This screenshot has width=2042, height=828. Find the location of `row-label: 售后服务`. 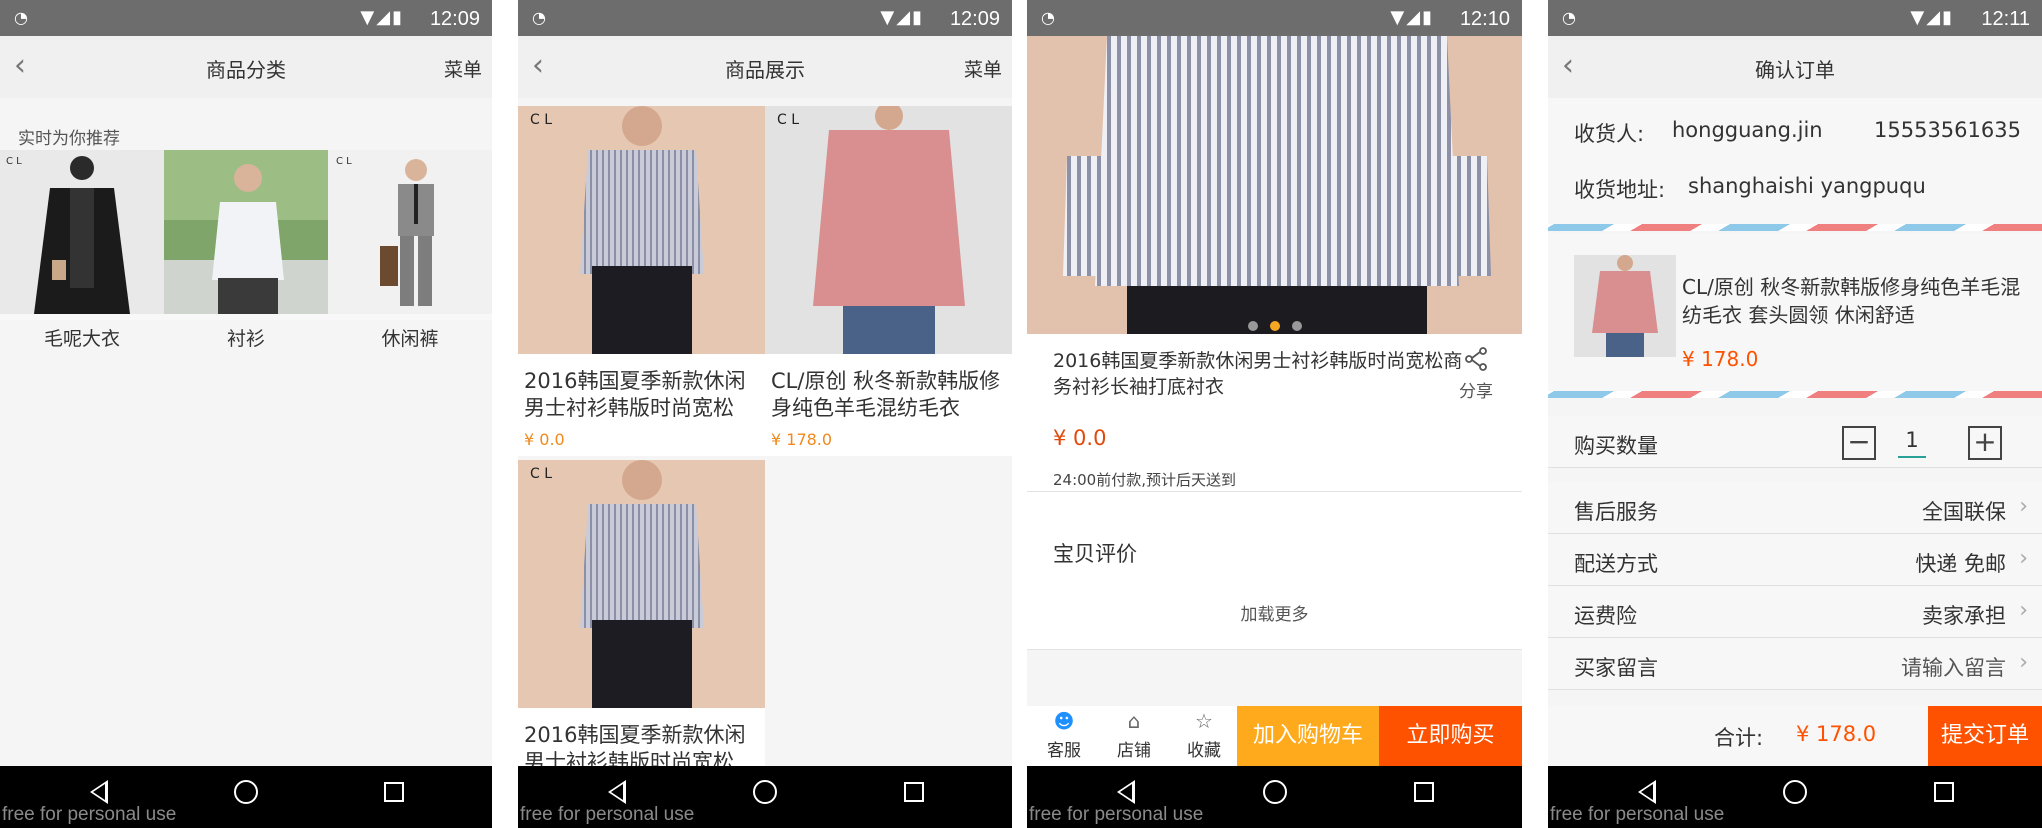

row-label: 售后服务 is located at coordinates (1616, 512).